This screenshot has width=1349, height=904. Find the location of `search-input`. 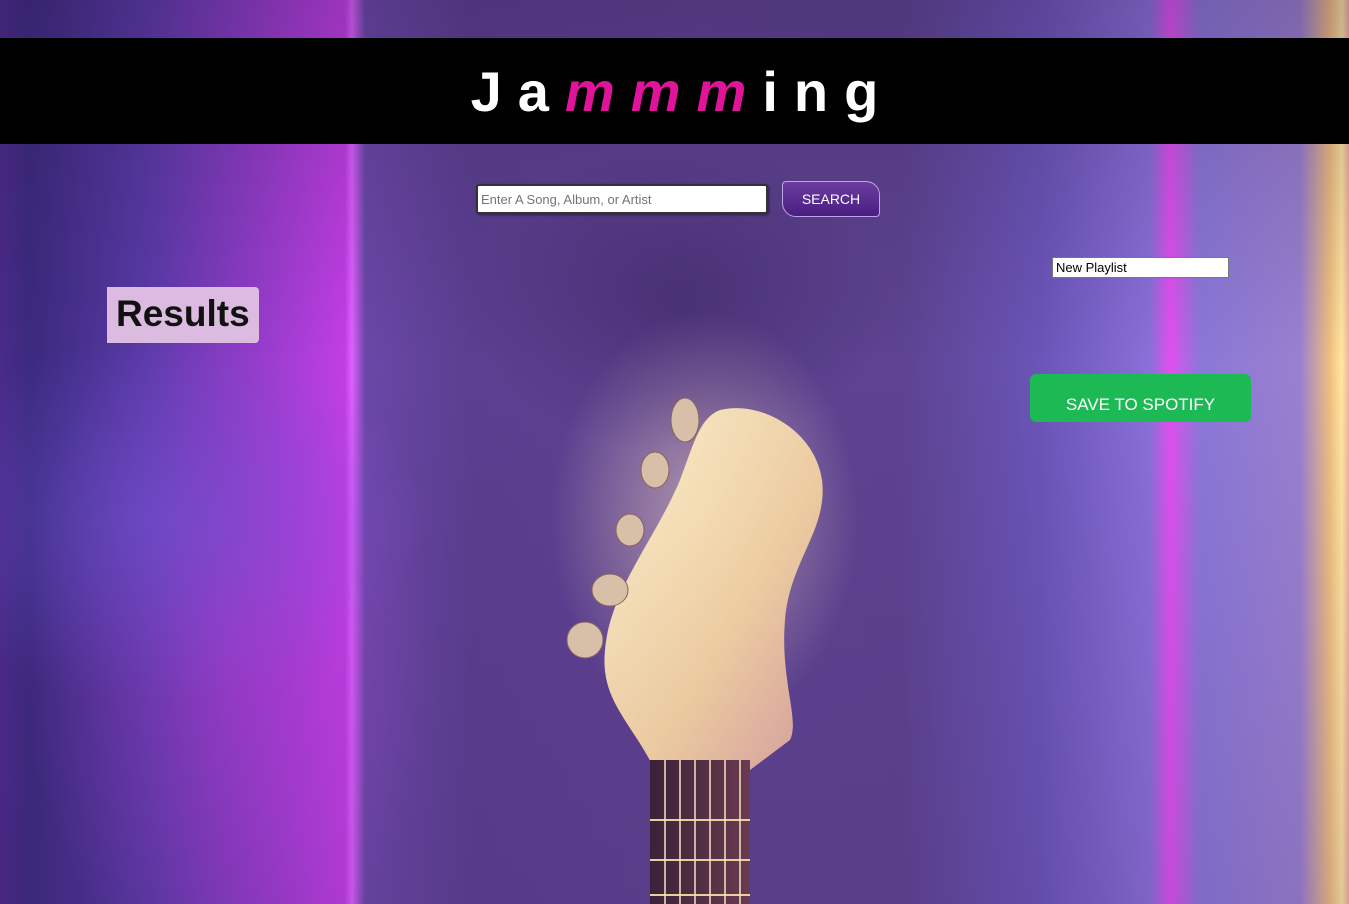

search-input is located at coordinates (622, 199).